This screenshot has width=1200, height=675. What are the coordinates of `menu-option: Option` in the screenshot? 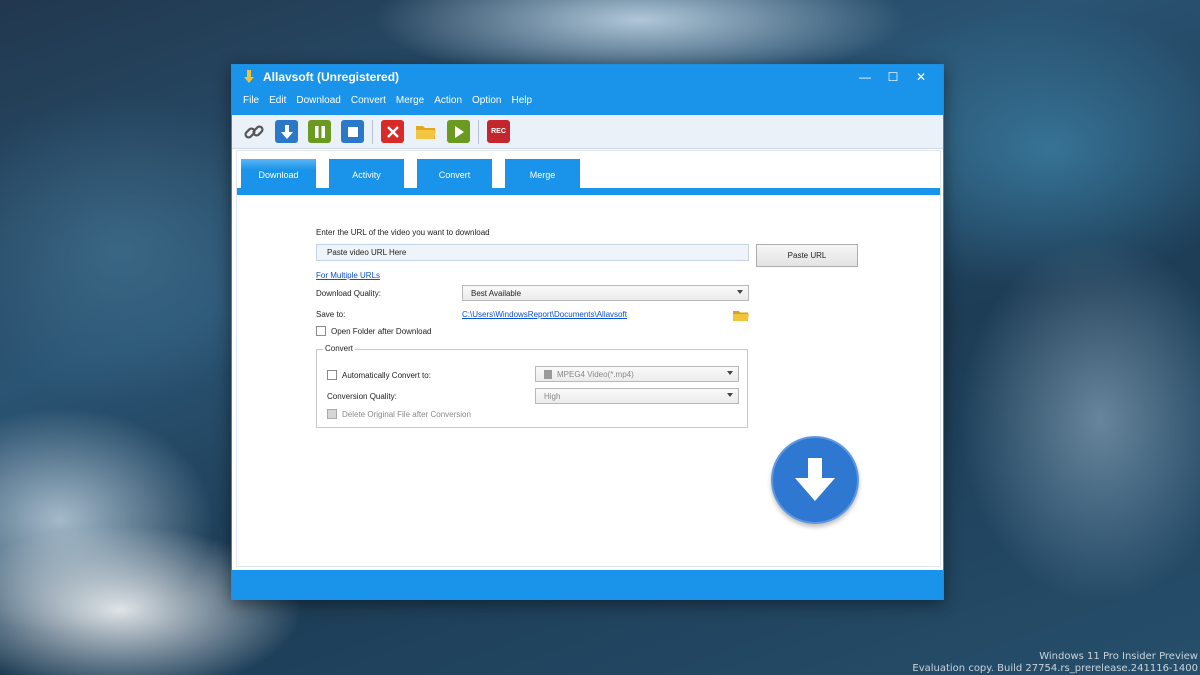 It's located at (486, 100).